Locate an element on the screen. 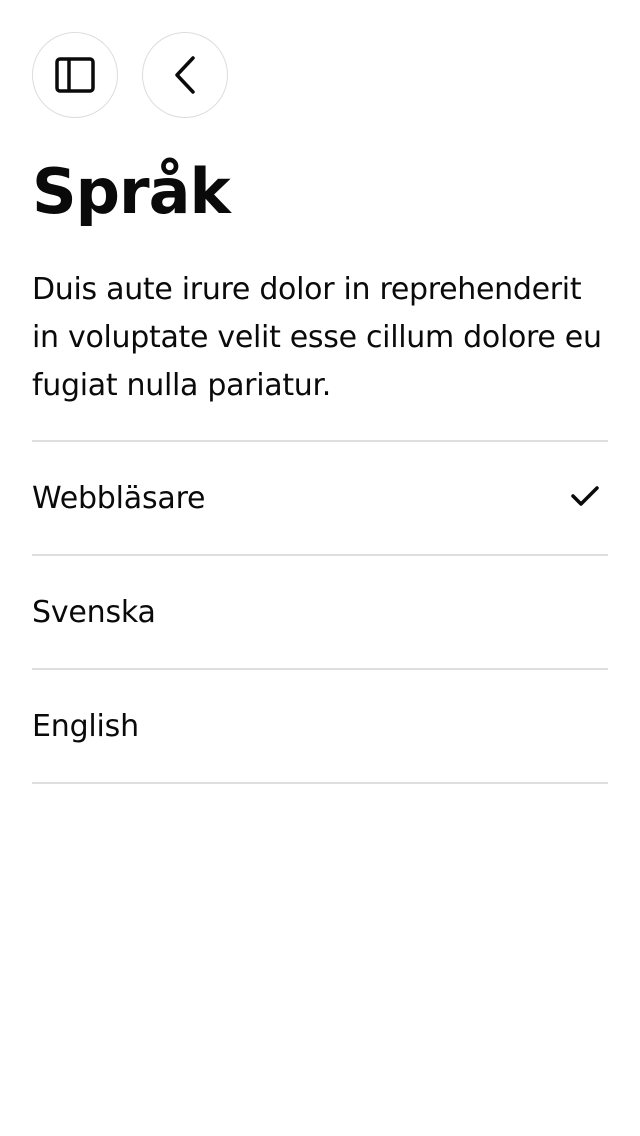 This screenshot has height=1136, width=640. chevron-left-icon is located at coordinates (185, 75).